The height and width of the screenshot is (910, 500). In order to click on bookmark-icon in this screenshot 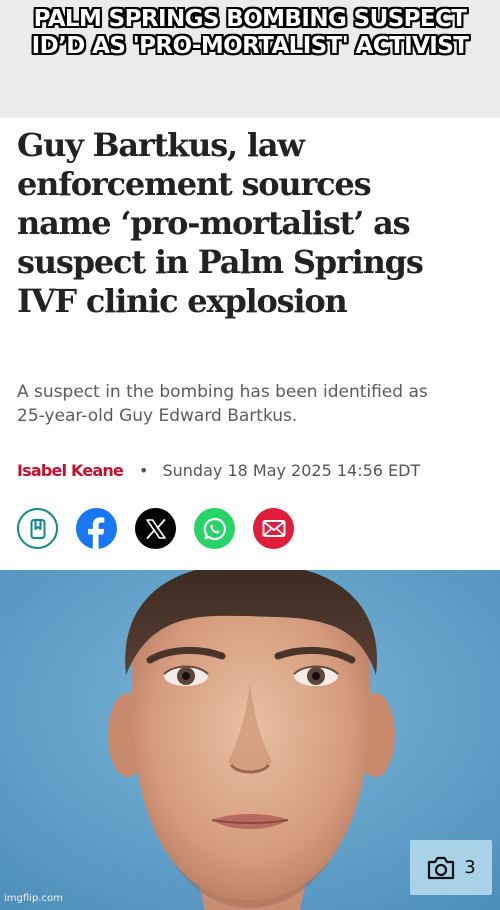, I will do `click(37, 528)`.